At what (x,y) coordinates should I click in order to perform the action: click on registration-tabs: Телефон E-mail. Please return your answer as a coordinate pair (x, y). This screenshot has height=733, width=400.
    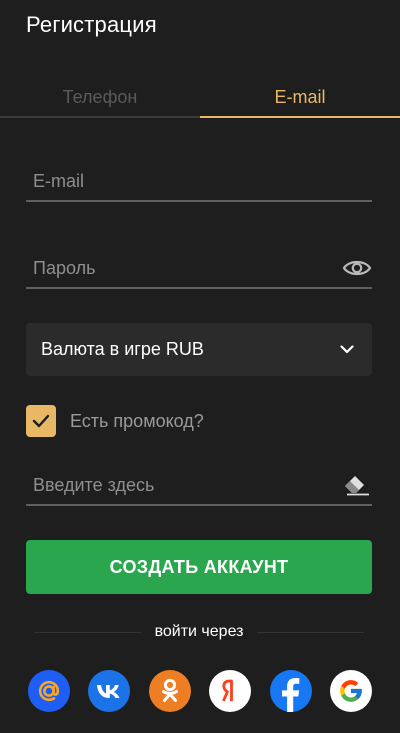
    Looking at the image, I should click on (200, 98).